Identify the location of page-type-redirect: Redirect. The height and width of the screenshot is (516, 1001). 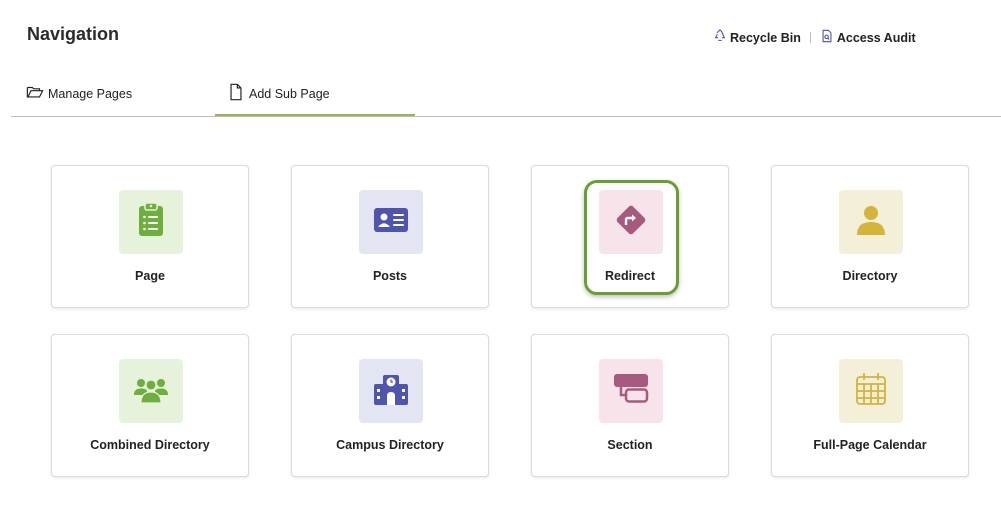
(630, 236).